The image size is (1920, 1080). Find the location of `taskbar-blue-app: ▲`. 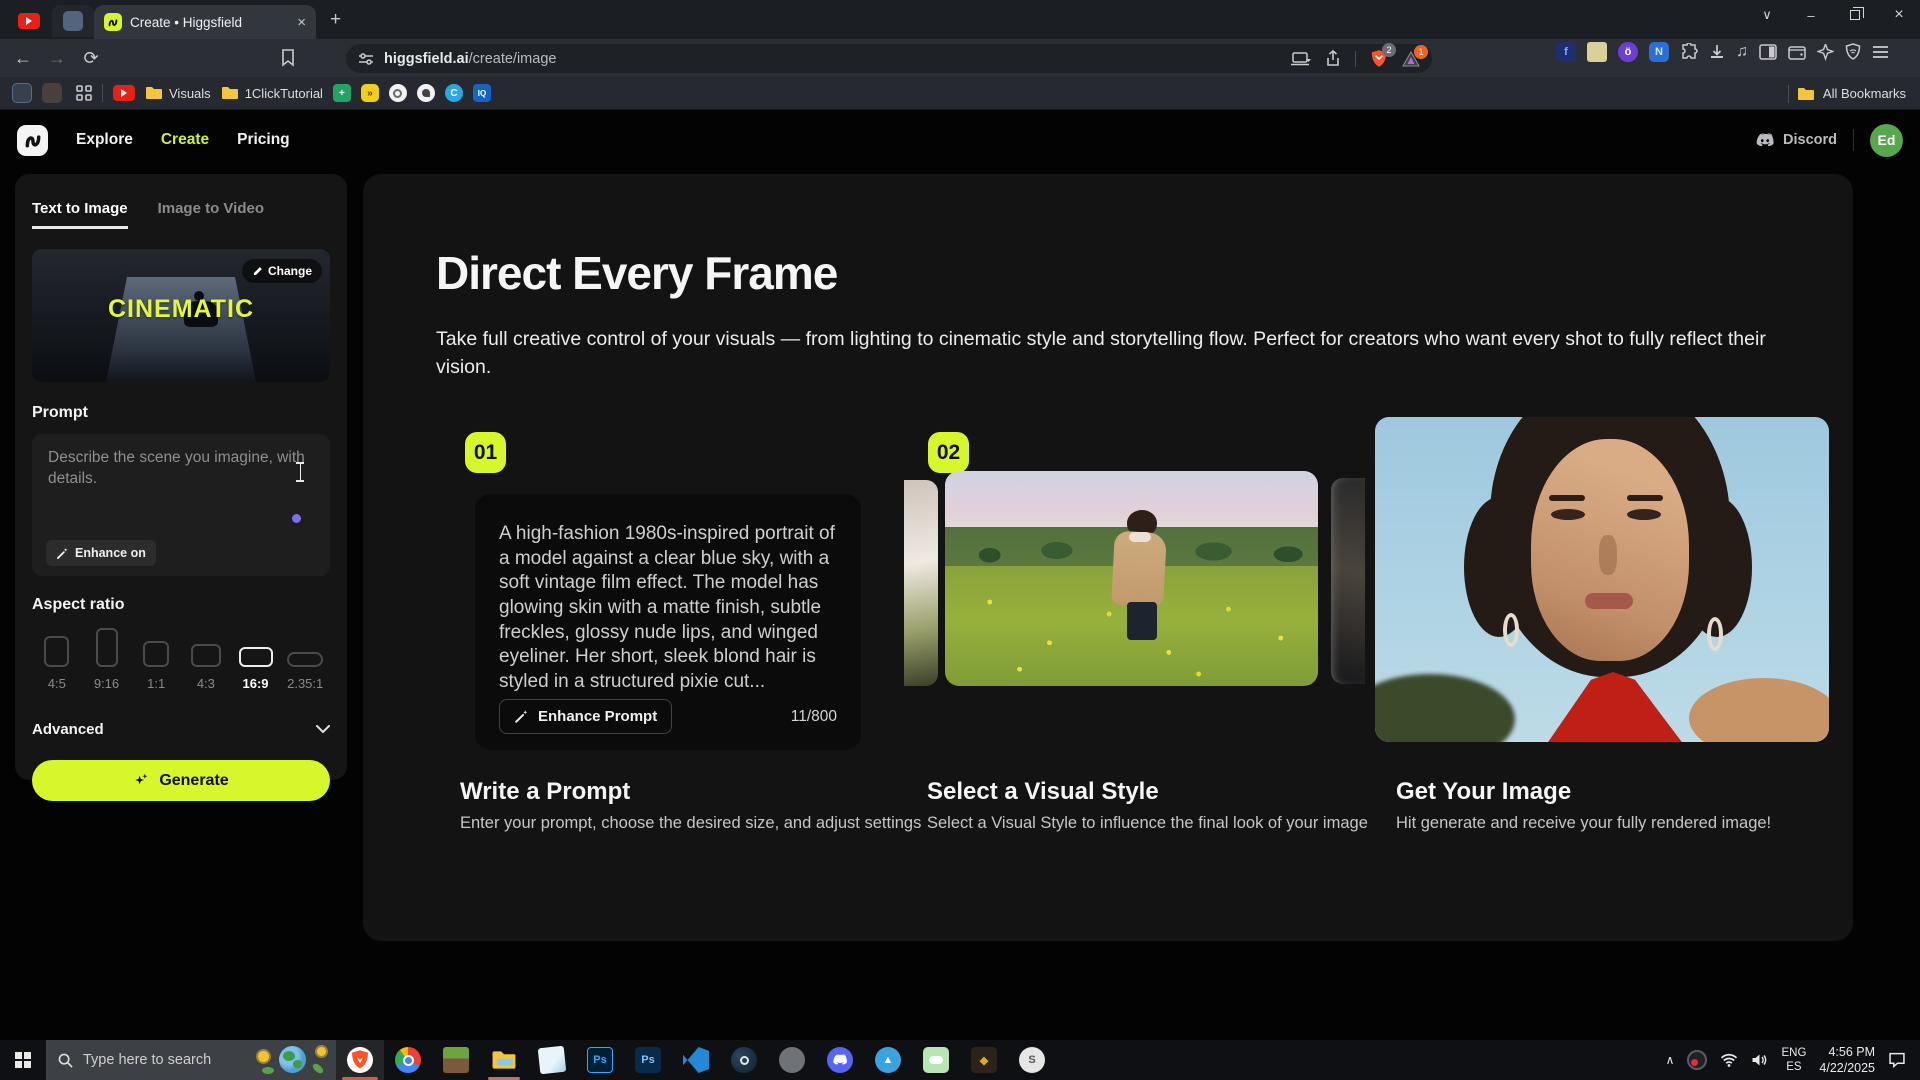

taskbar-blue-app: ▲ is located at coordinates (888, 1060).